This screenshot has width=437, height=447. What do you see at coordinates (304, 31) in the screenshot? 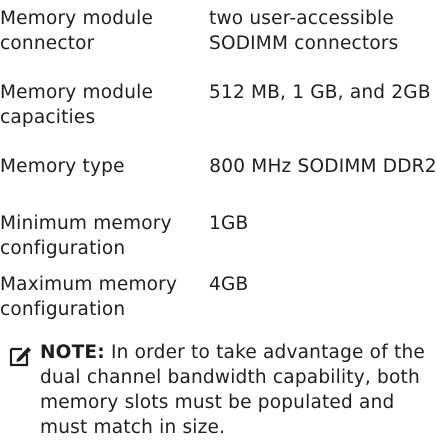
I see `spec-value: two user-accessible SODIMM connectors` at bounding box center [304, 31].